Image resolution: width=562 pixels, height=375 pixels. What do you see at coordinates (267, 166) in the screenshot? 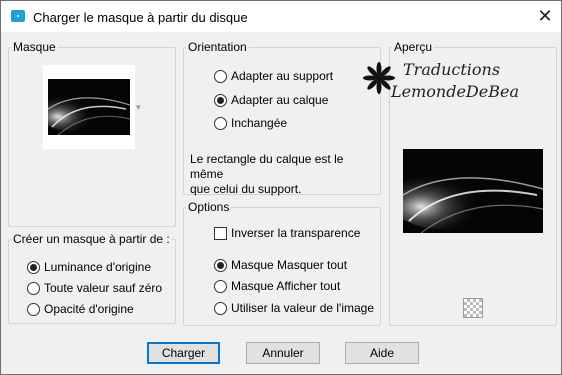
I see `orientation-info-line1: Le rectangle du calque est le même` at bounding box center [267, 166].